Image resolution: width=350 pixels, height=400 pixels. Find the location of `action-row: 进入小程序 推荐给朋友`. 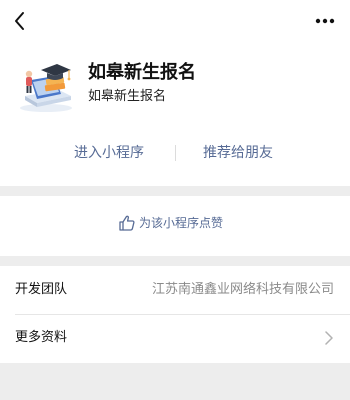

action-row: 进入小程序 推荐给朋友 is located at coordinates (175, 153).